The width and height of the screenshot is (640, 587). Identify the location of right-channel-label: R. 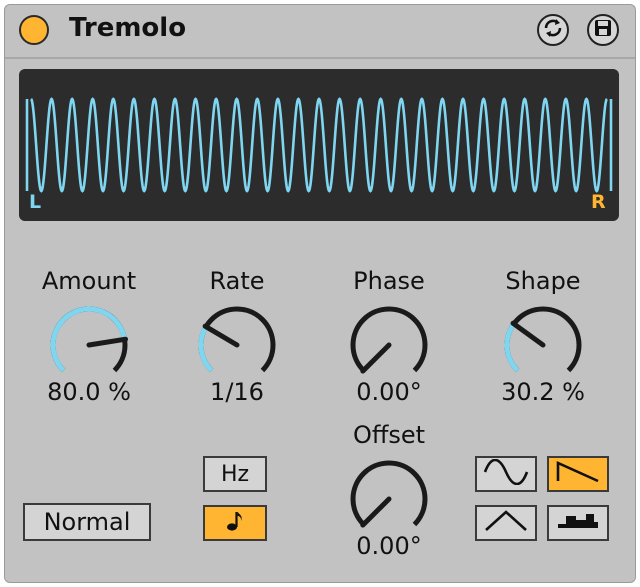
(598, 202).